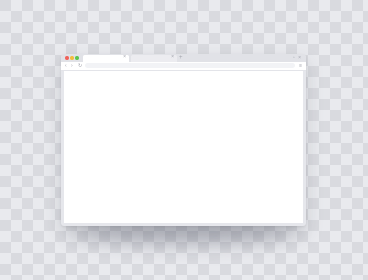 Image resolution: width=368 pixels, height=280 pixels. Describe the element at coordinates (66, 66) in the screenshot. I see `back-icon: ‹` at that location.